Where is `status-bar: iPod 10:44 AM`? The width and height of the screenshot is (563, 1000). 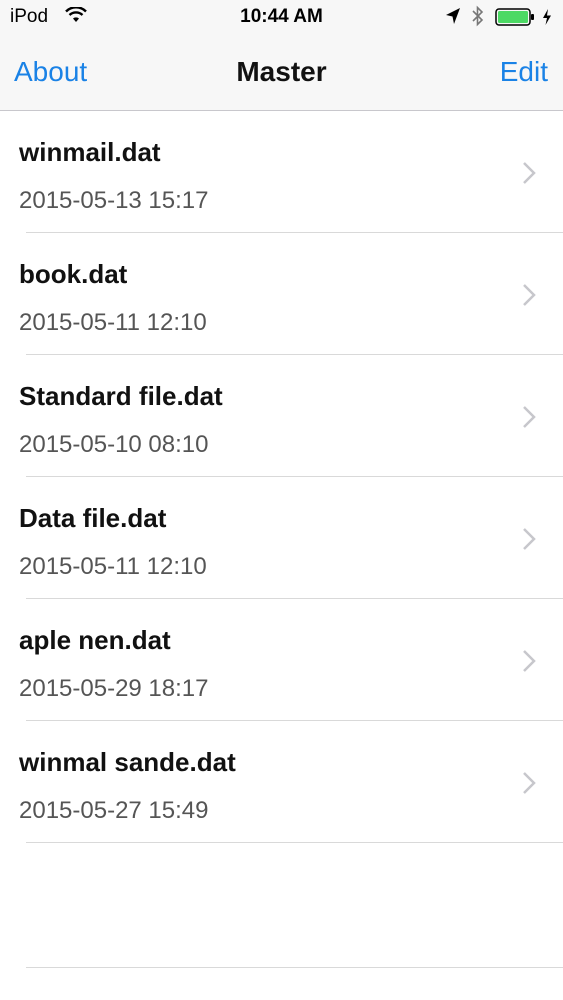
status-bar: iPod 10:44 AM is located at coordinates (281, 17).